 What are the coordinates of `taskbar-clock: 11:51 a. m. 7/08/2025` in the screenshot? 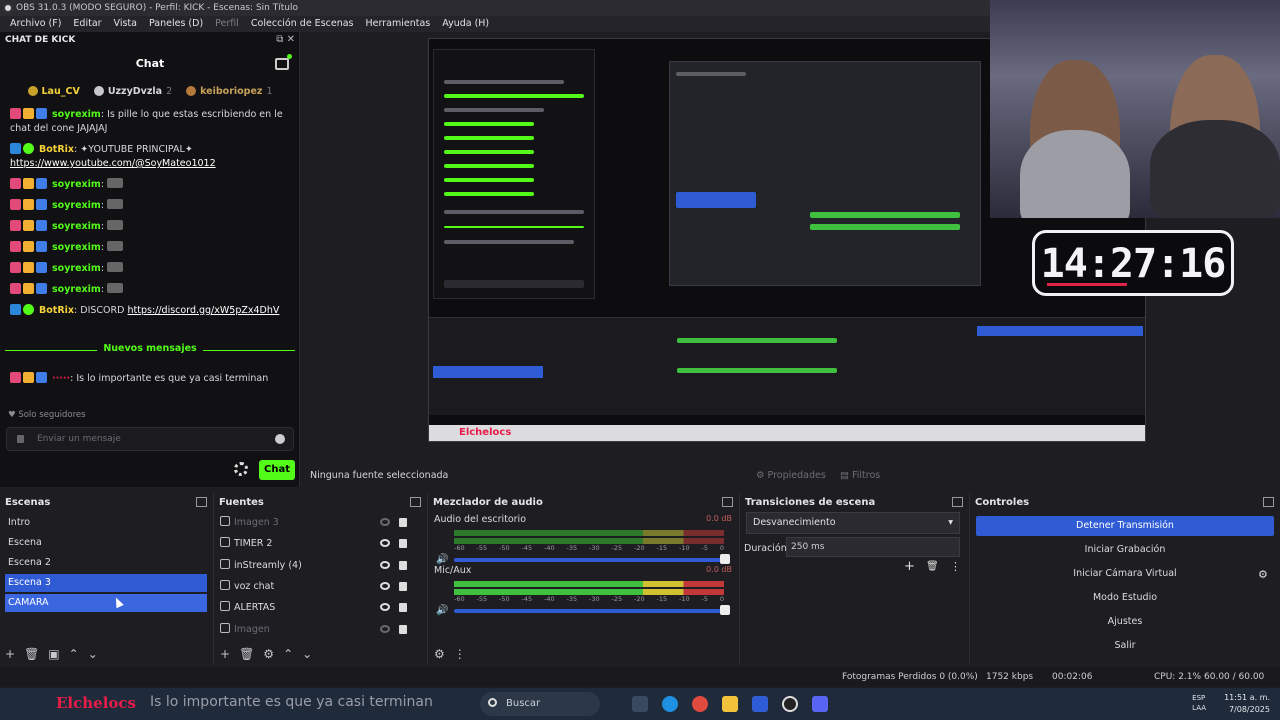 It's located at (1247, 704).